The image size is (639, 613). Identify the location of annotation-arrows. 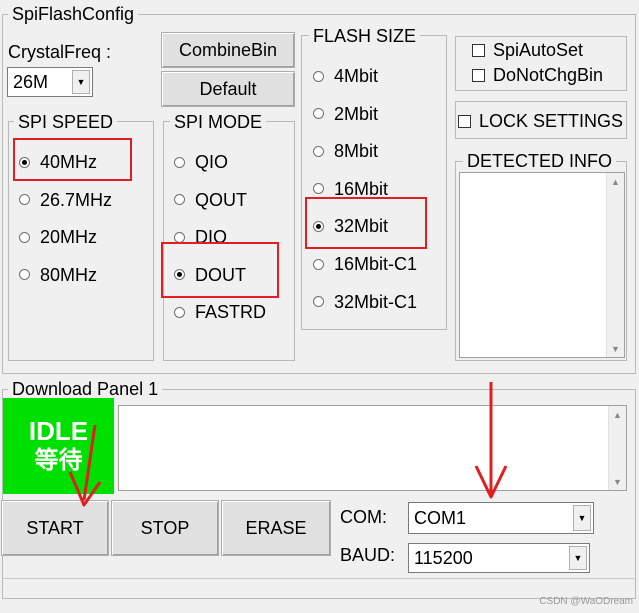
(288, 444).